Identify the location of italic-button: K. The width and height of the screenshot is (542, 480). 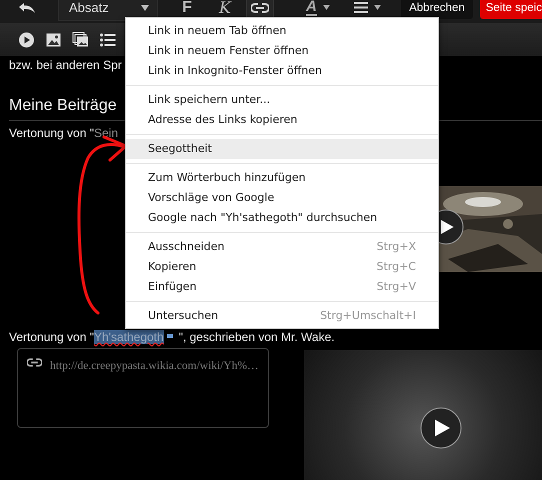
(225, 10).